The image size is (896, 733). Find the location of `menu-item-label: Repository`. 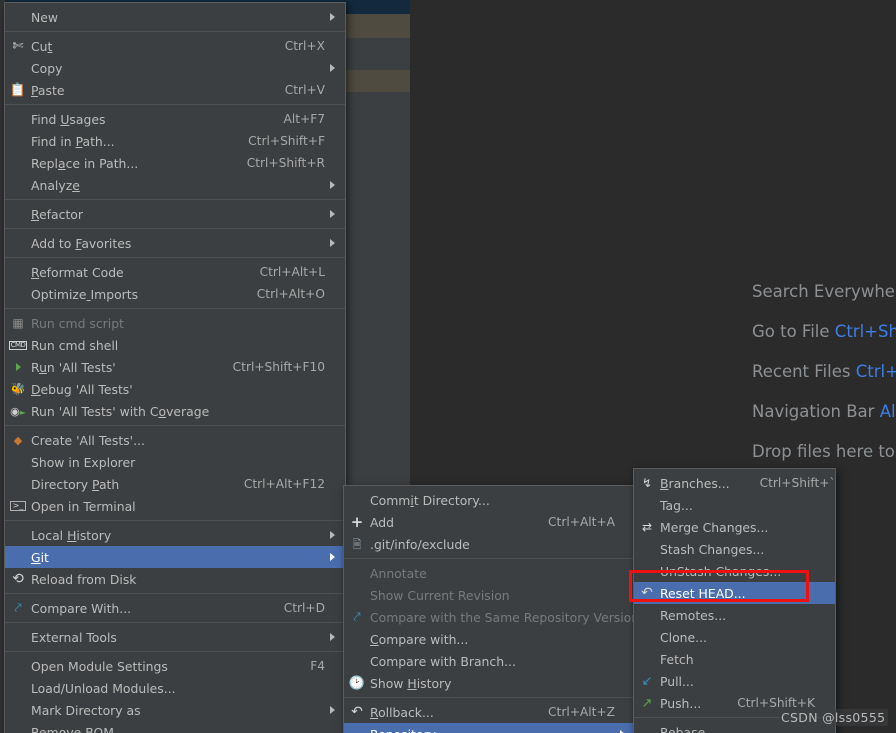

menu-item-label: Repository is located at coordinates (492, 730).